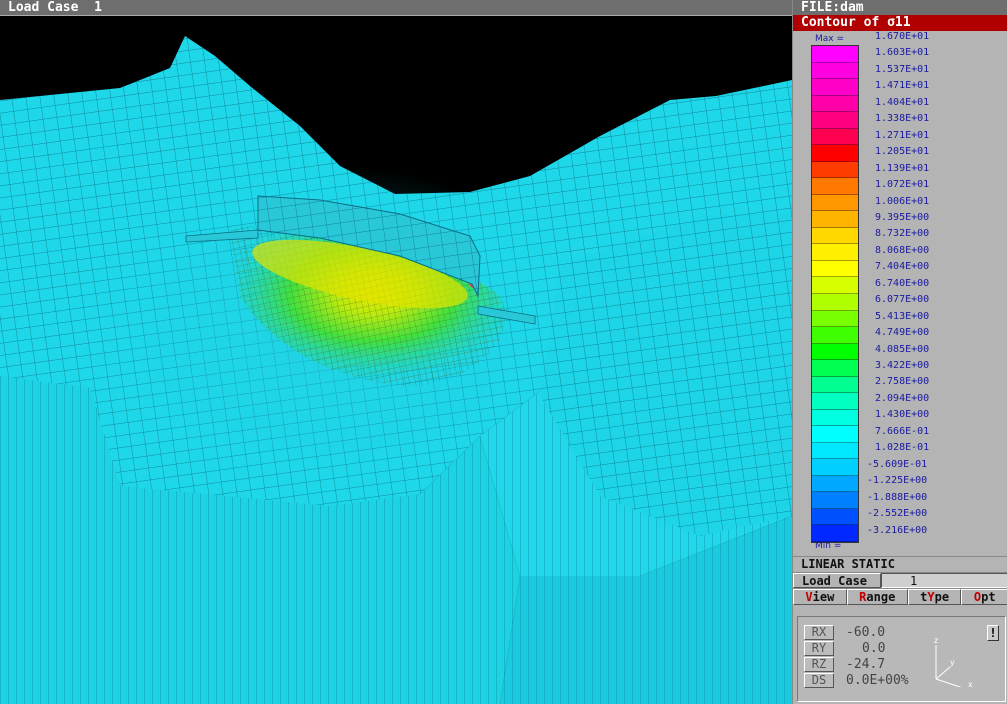 The width and height of the screenshot is (1007, 704). I want to click on legend-value: -5.609E-01, so click(897, 464).